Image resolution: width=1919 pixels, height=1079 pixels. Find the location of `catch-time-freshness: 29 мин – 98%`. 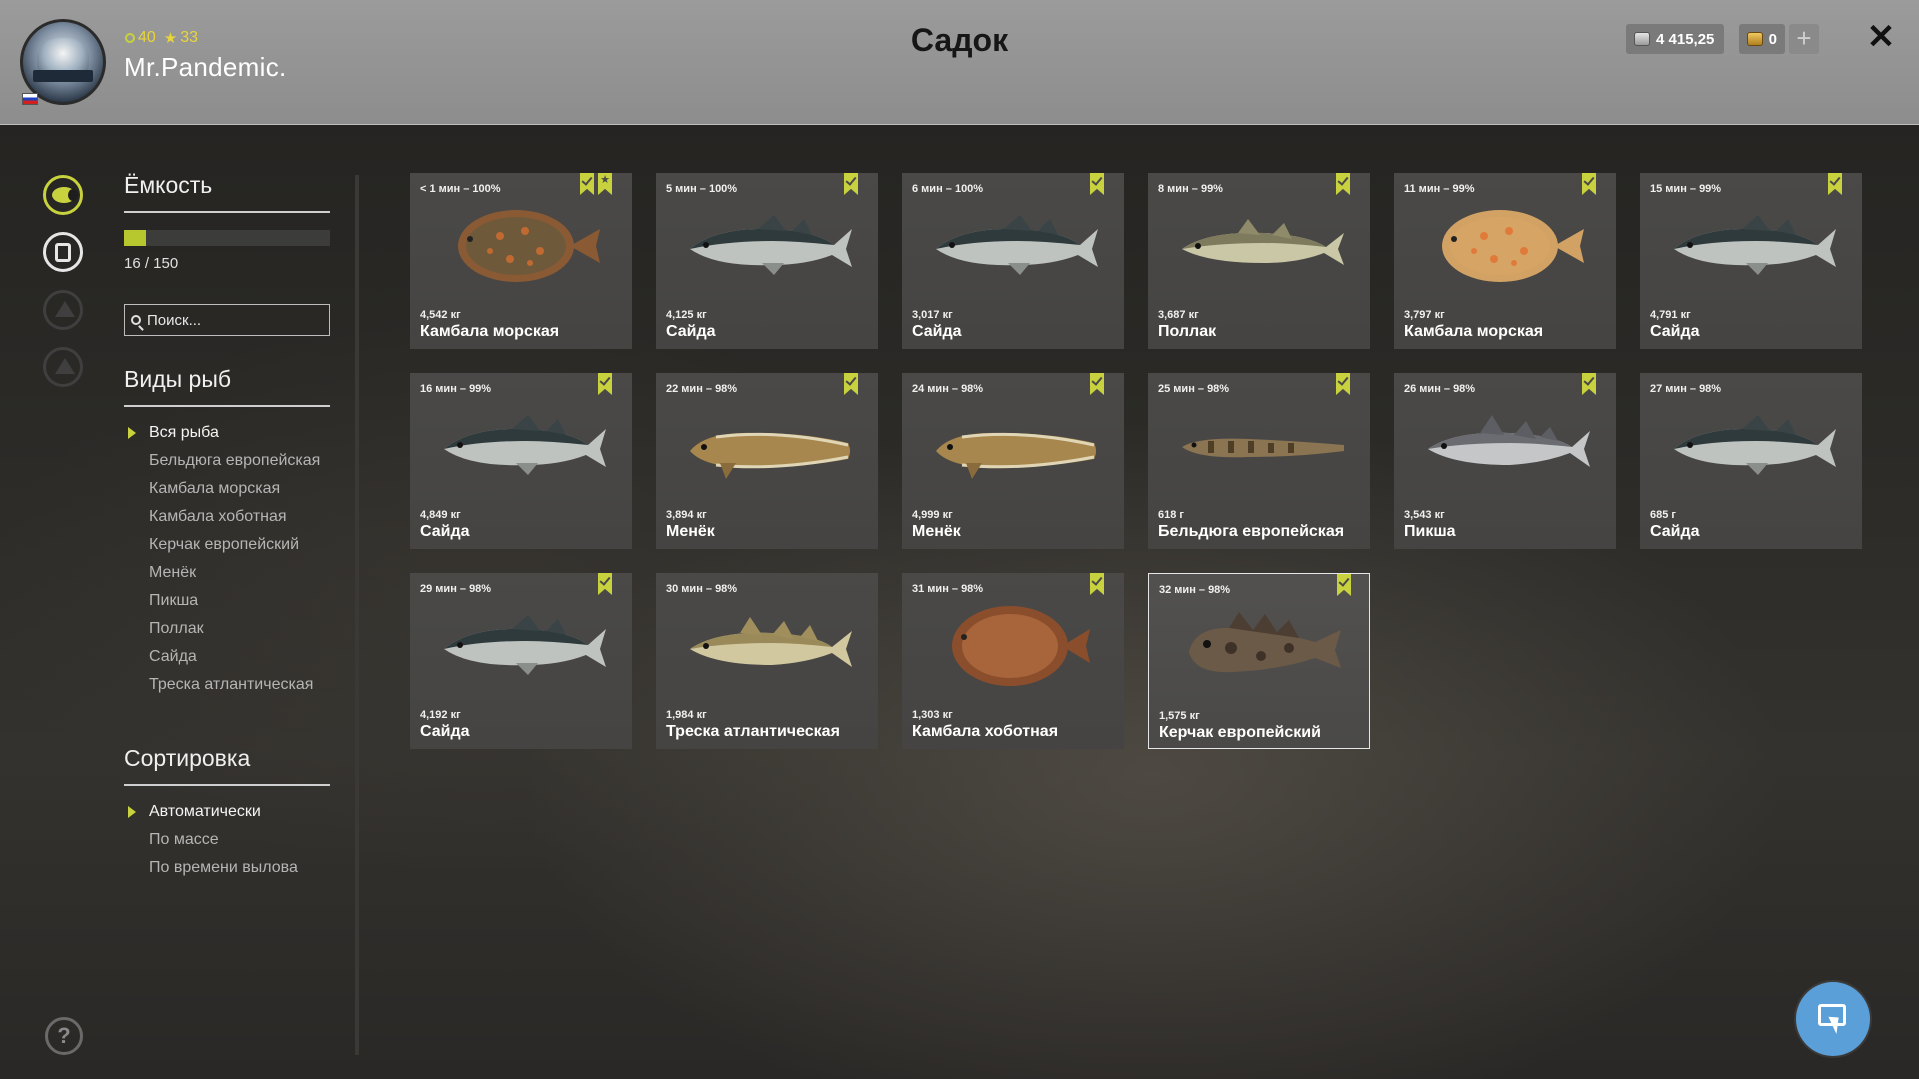

catch-time-freshness: 29 мин – 98% is located at coordinates (456, 589).